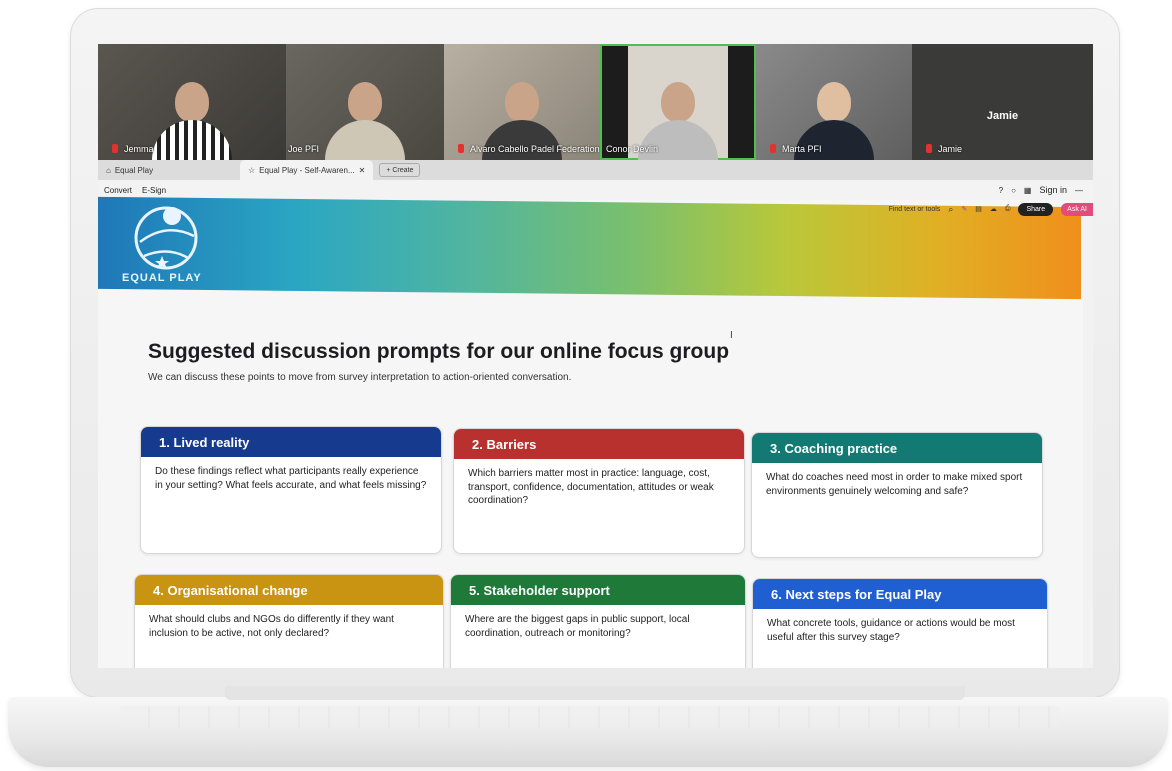 The width and height of the screenshot is (1172, 771). I want to click on tab-home: ⌂ Equal Play, so click(169, 170).